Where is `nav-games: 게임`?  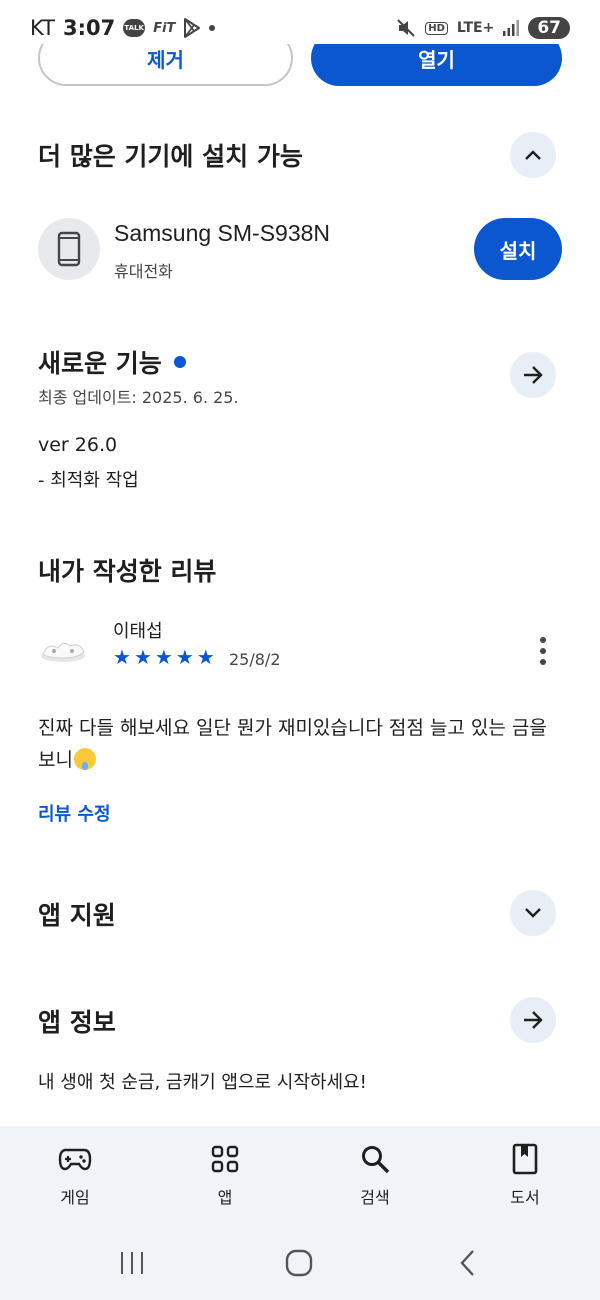
nav-games: 게임 is located at coordinates (75, 1178).